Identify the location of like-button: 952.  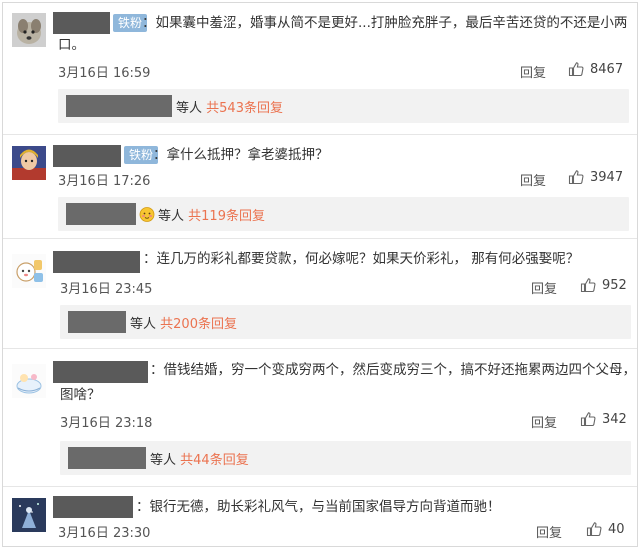
(603, 285).